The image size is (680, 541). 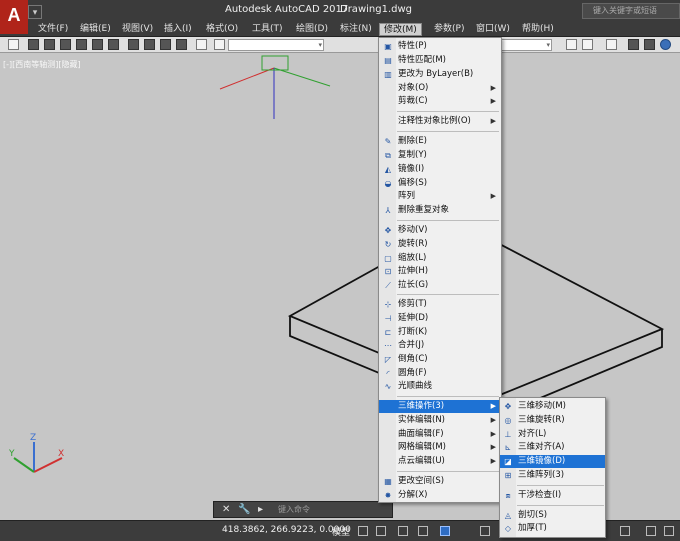 What do you see at coordinates (341, 531) in the screenshot?
I see `model-space-button: 模型` at bounding box center [341, 531].